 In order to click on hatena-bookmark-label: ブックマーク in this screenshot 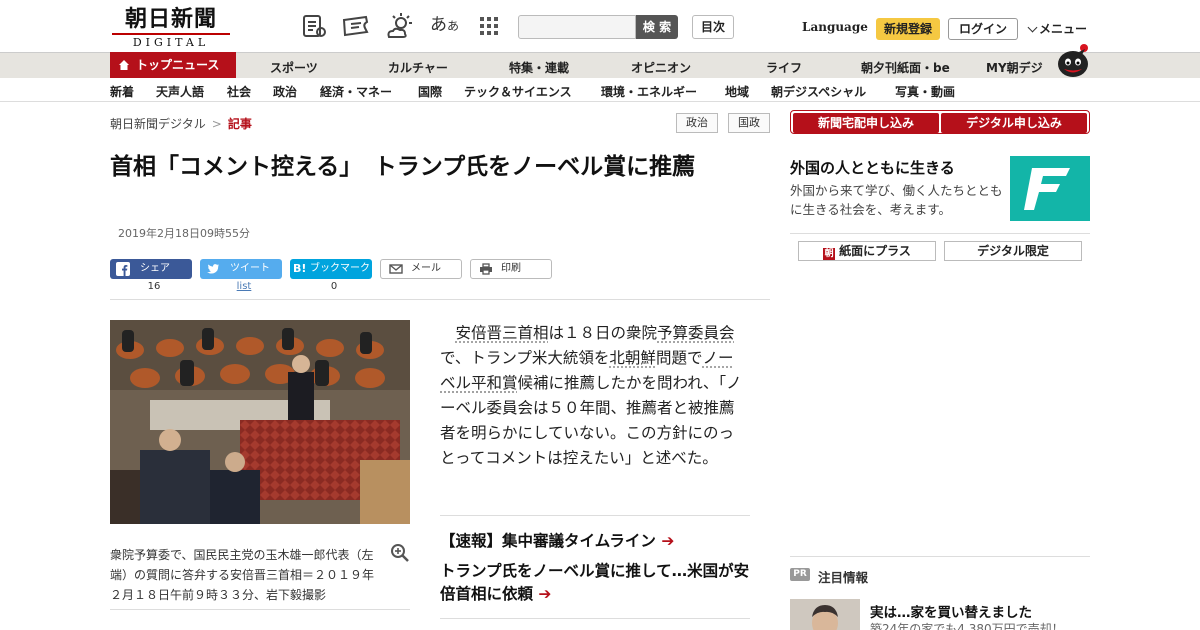, I will do `click(340, 268)`.